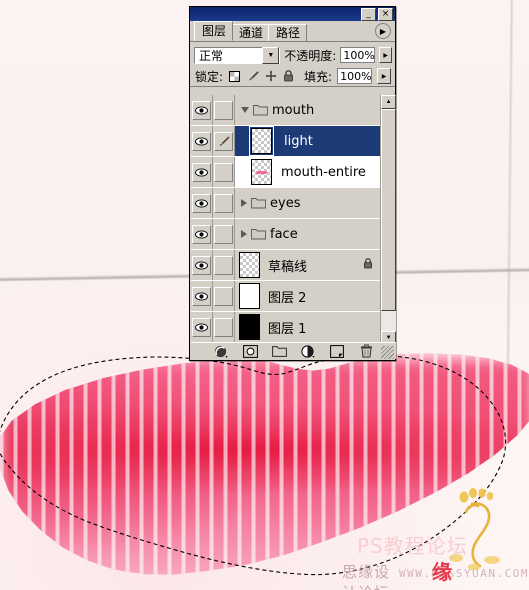 The width and height of the screenshot is (529, 590). What do you see at coordinates (385, 14) in the screenshot?
I see `close-button: ×` at bounding box center [385, 14].